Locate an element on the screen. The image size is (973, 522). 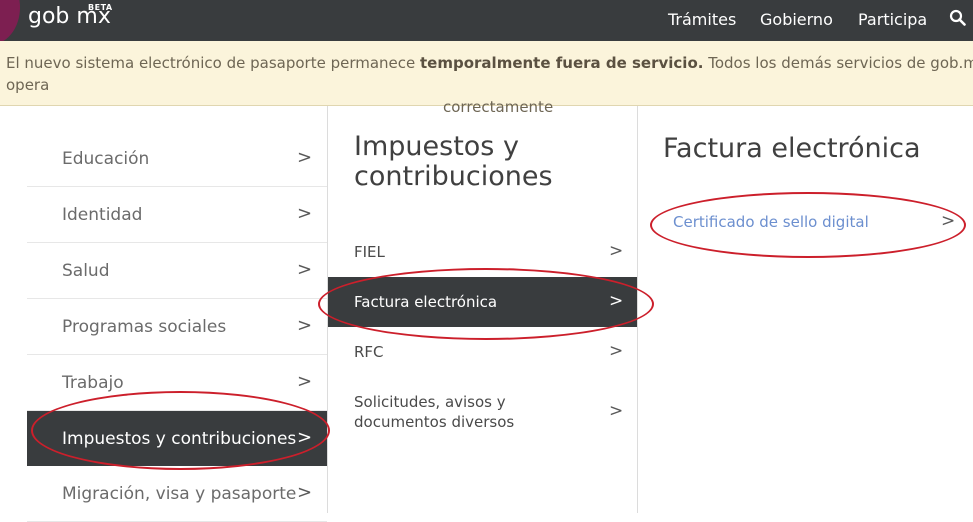
menu-item-label: Impuestos y contribuciones is located at coordinates (179, 439).